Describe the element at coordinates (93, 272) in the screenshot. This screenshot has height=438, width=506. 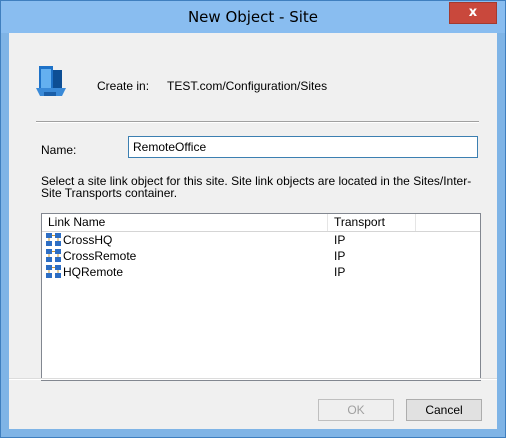
I see `link-name: HQRemote` at that location.